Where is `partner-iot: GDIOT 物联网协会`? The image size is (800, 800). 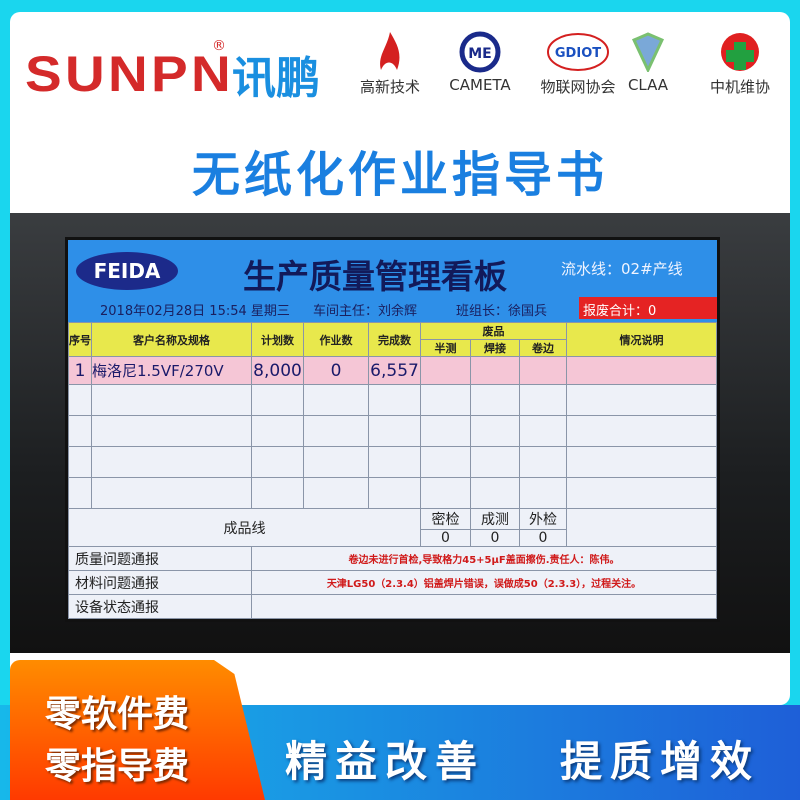 partner-iot: GDIOT 物联网协会 is located at coordinates (578, 62).